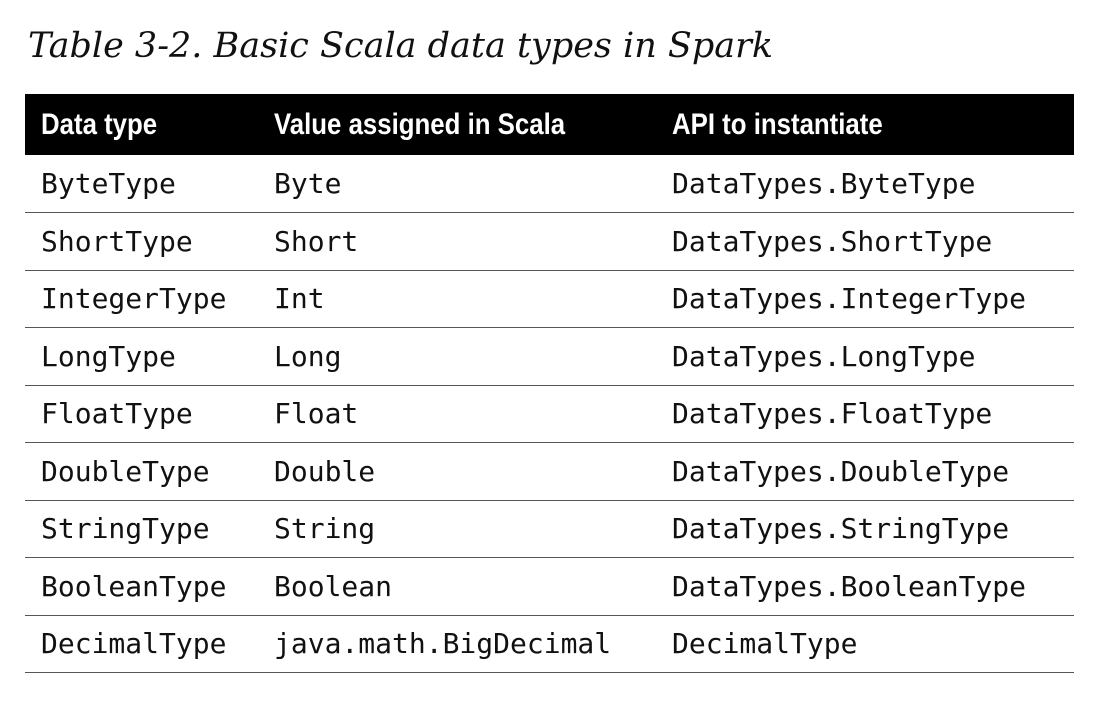 Image resolution: width=1114 pixels, height=702 pixels. What do you see at coordinates (865, 414) in the screenshot?
I see `cell-api: DataTypes.FloatType` at bounding box center [865, 414].